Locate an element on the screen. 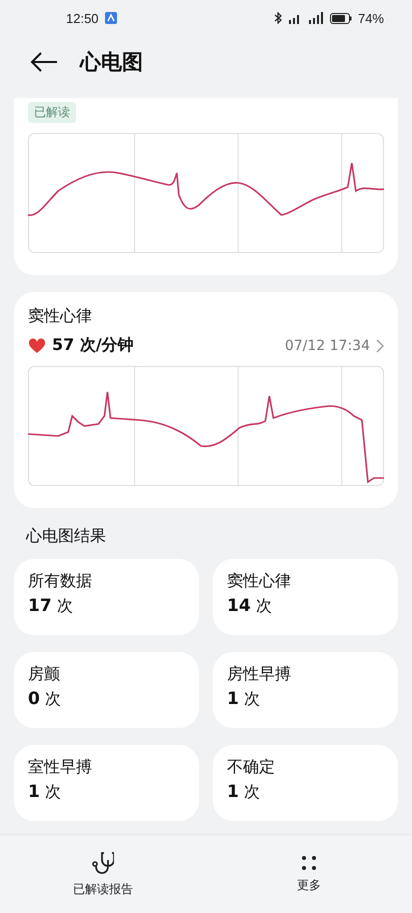 The width and height of the screenshot is (412, 913). battery-icon is located at coordinates (341, 18).